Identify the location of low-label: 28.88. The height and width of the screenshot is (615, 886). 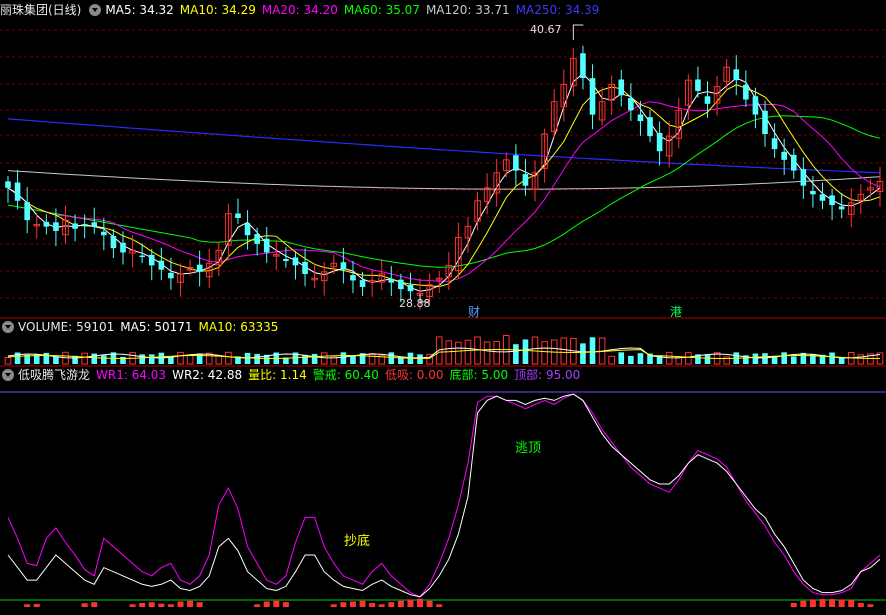
(415, 303).